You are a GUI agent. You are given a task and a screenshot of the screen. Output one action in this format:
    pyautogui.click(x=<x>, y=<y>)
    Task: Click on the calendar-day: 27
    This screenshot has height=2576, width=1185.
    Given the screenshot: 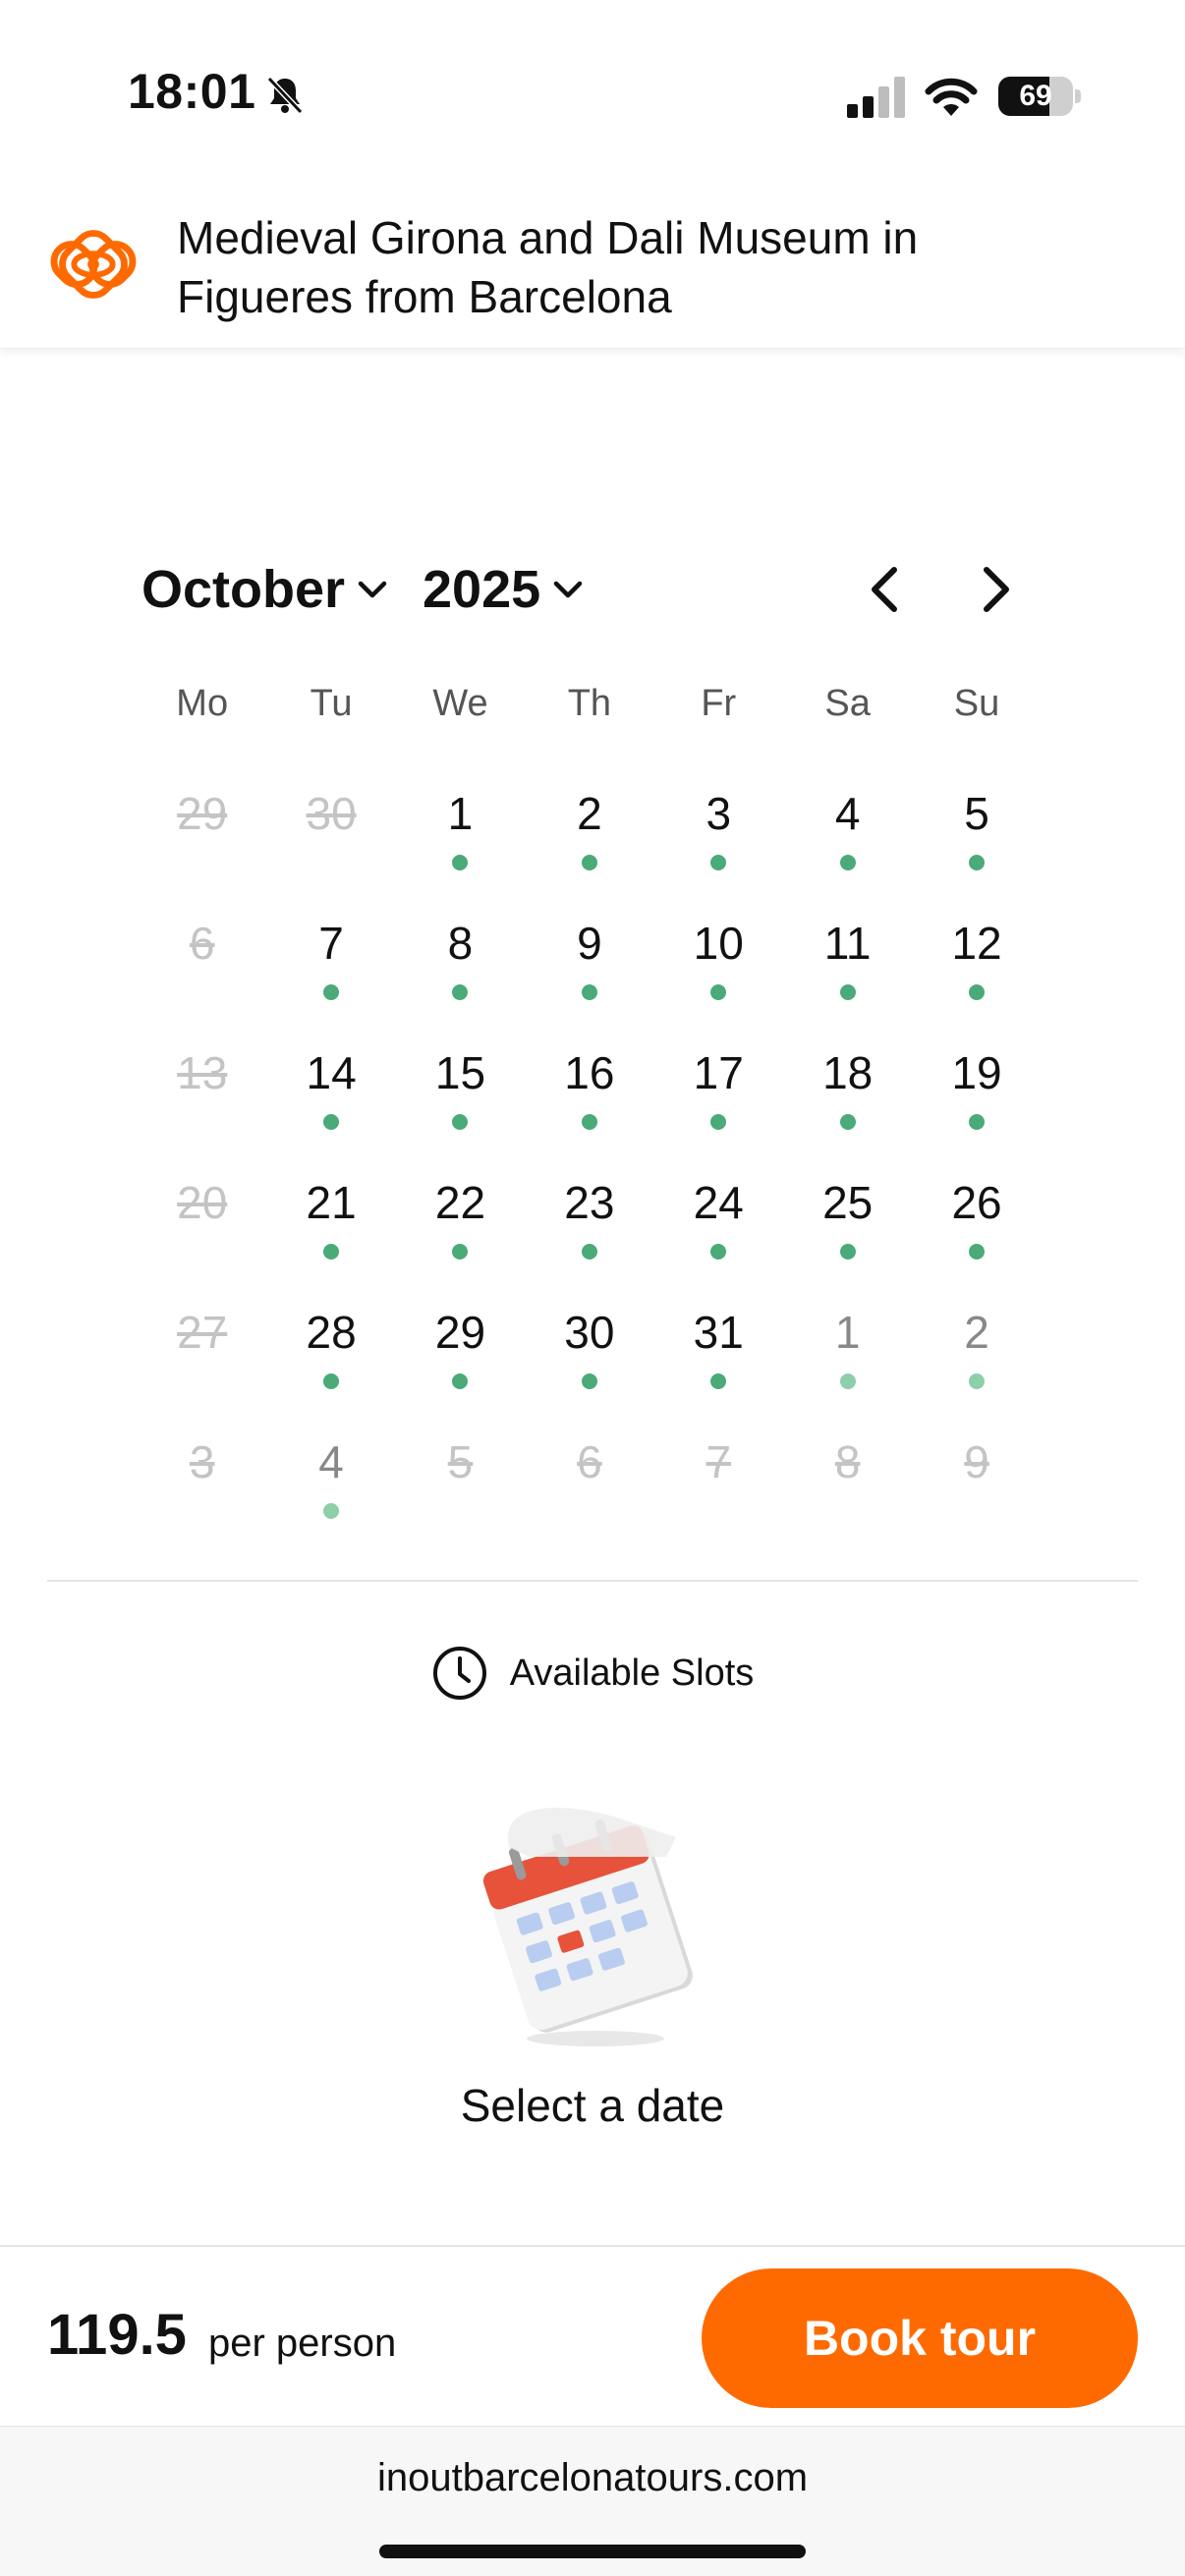 What is the action you would take?
    pyautogui.click(x=202, y=1360)
    